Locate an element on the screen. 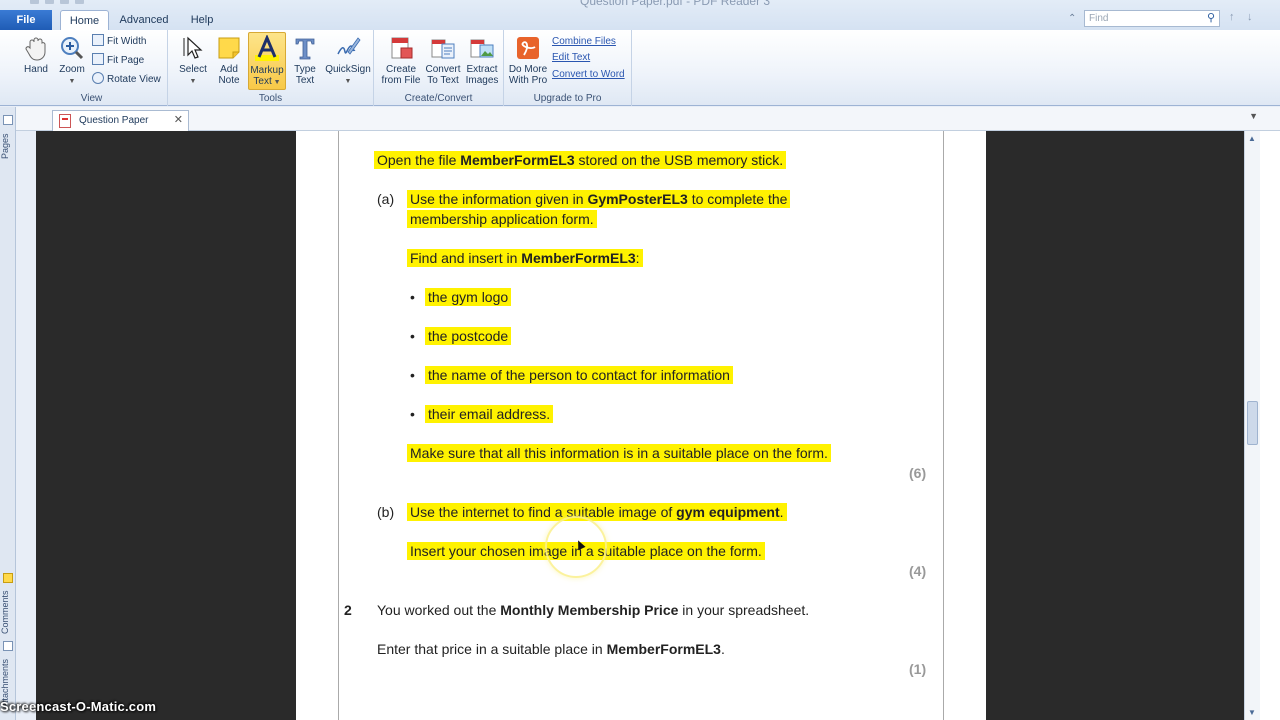  tab-advanced: Advanced is located at coordinates (144, 20).